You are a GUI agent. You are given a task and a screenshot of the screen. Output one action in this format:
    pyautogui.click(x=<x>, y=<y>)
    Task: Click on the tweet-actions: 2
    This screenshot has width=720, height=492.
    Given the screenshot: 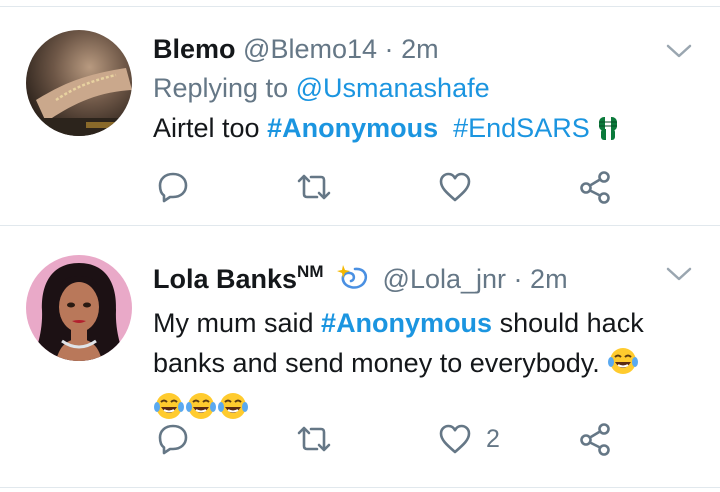 What is the action you would take?
    pyautogui.click(x=436, y=439)
    